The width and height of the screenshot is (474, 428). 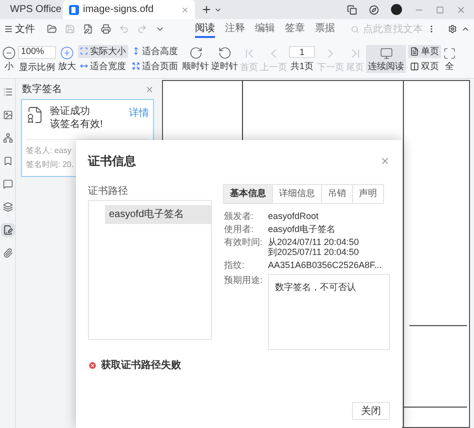 I want to click on rotate-counterclockwise-icon, so click(x=225, y=53).